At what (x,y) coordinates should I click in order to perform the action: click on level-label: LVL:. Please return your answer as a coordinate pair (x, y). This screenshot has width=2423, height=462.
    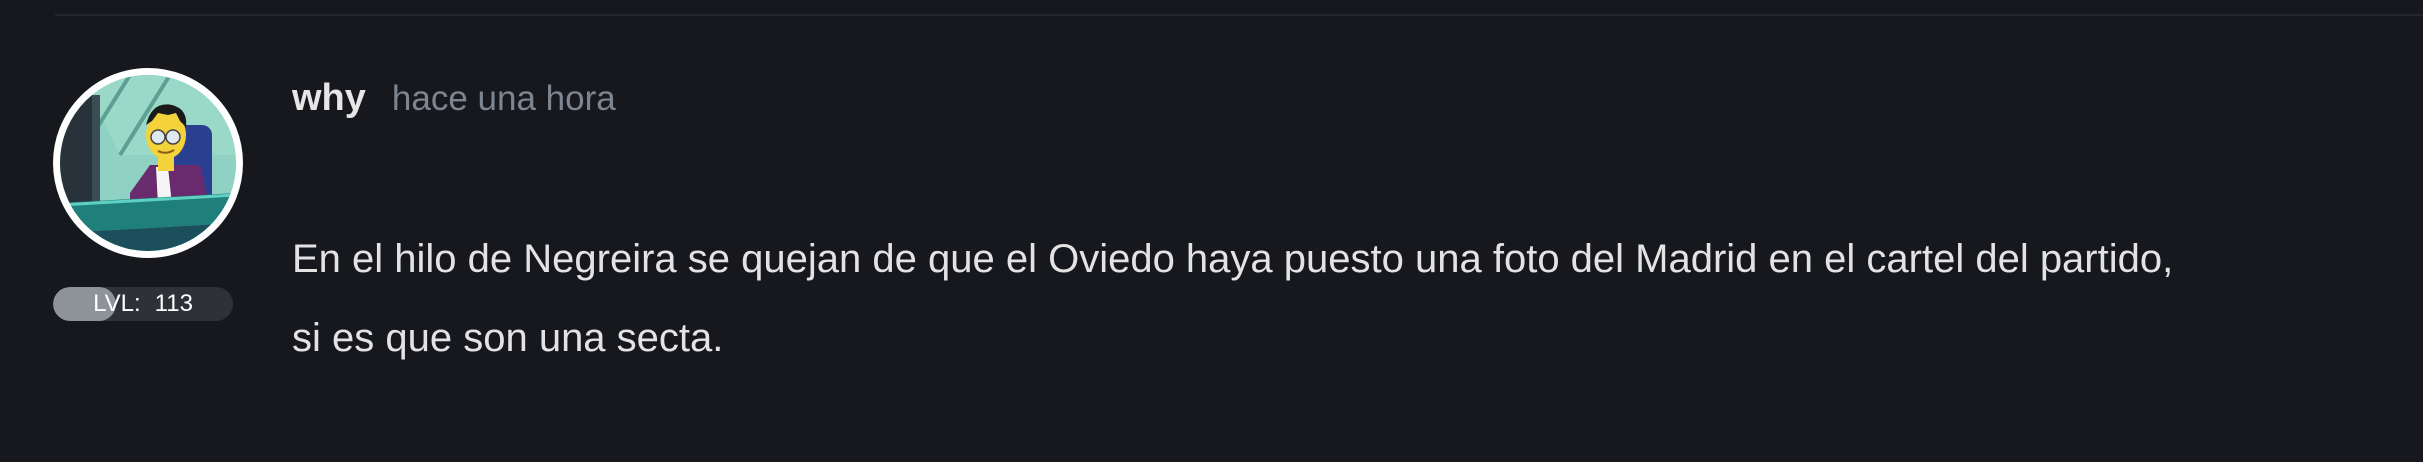
    Looking at the image, I should click on (117, 303).